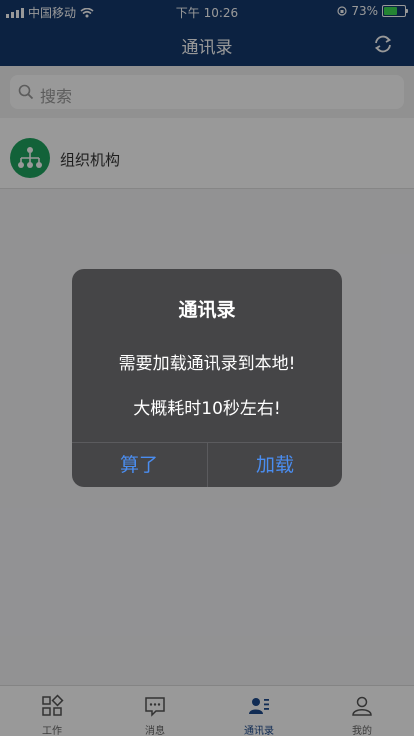 Image resolution: width=414 pixels, height=737 pixels. I want to click on dialog-message-line2: 大概耗时10秒左右!, so click(207, 409).